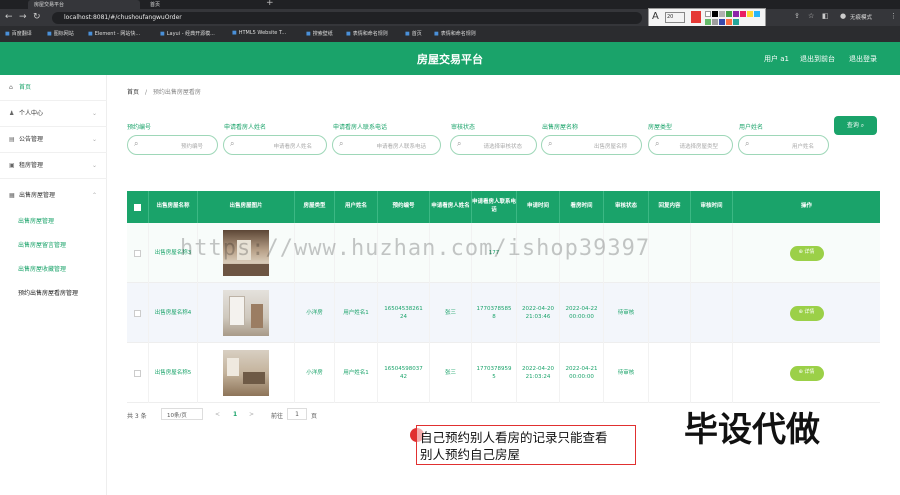 This screenshot has width=900, height=495. I want to click on sidebar-item-label: 个人中心, so click(31, 113).